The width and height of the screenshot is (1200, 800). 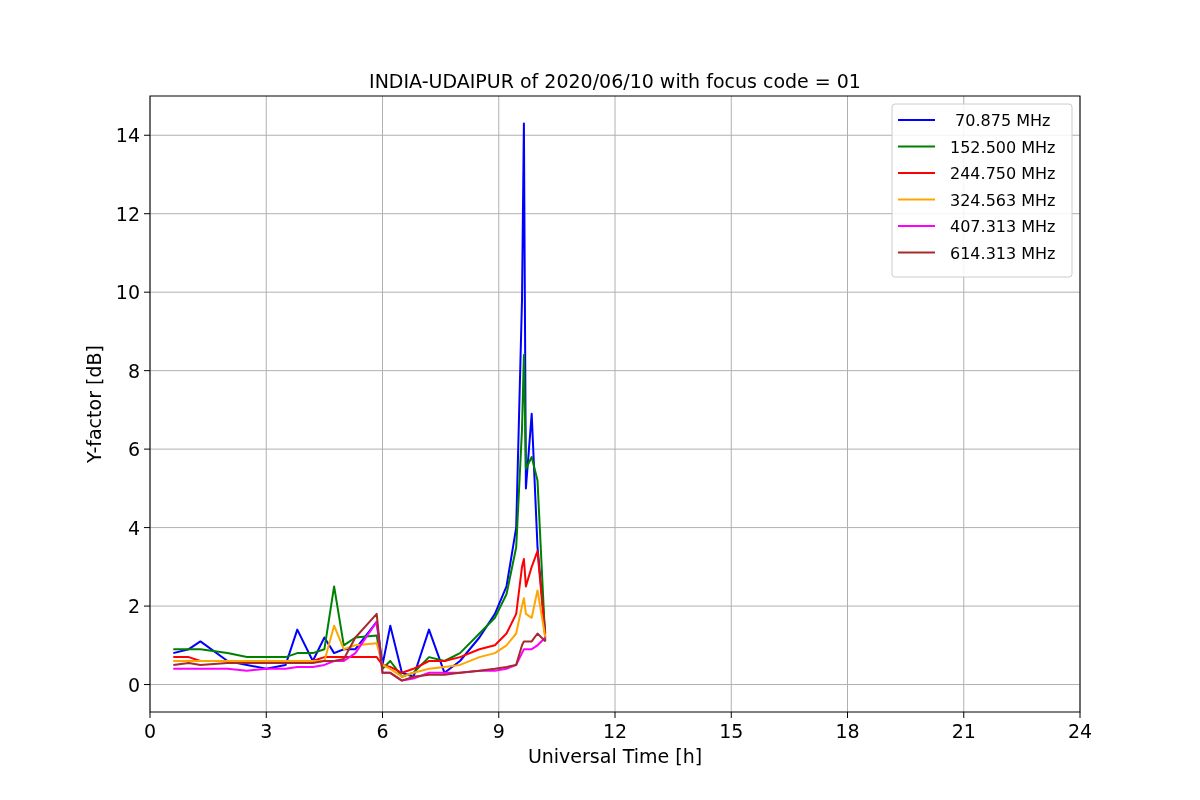 What do you see at coordinates (1003, 226) in the screenshot?
I see `legend-label: 407.313 MHz` at bounding box center [1003, 226].